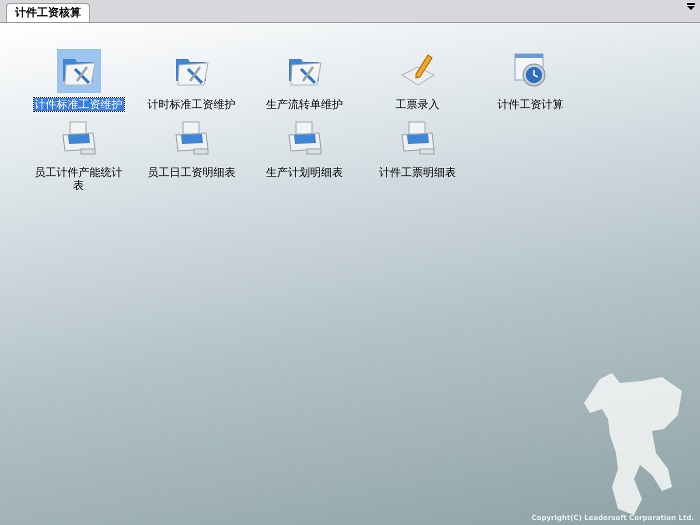  Describe the element at coordinates (417, 104) in the screenshot. I see `shortcut-label: 工票录入` at that location.